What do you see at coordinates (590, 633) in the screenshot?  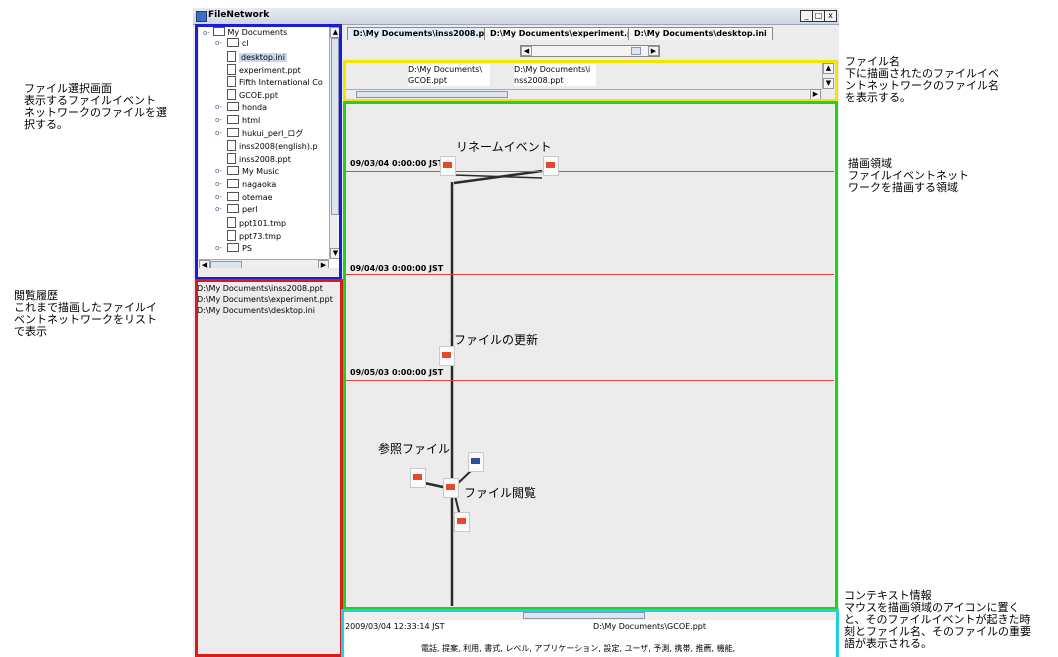 I see `context-box` at bounding box center [590, 633].